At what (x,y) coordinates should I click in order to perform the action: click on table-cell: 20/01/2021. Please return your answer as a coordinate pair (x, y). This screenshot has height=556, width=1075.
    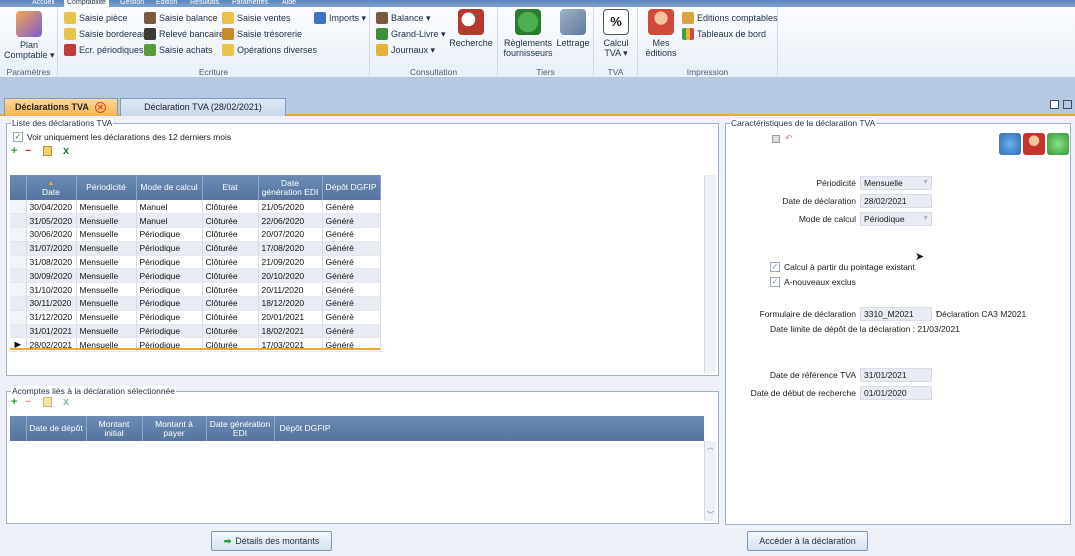
    Looking at the image, I should click on (290, 317).